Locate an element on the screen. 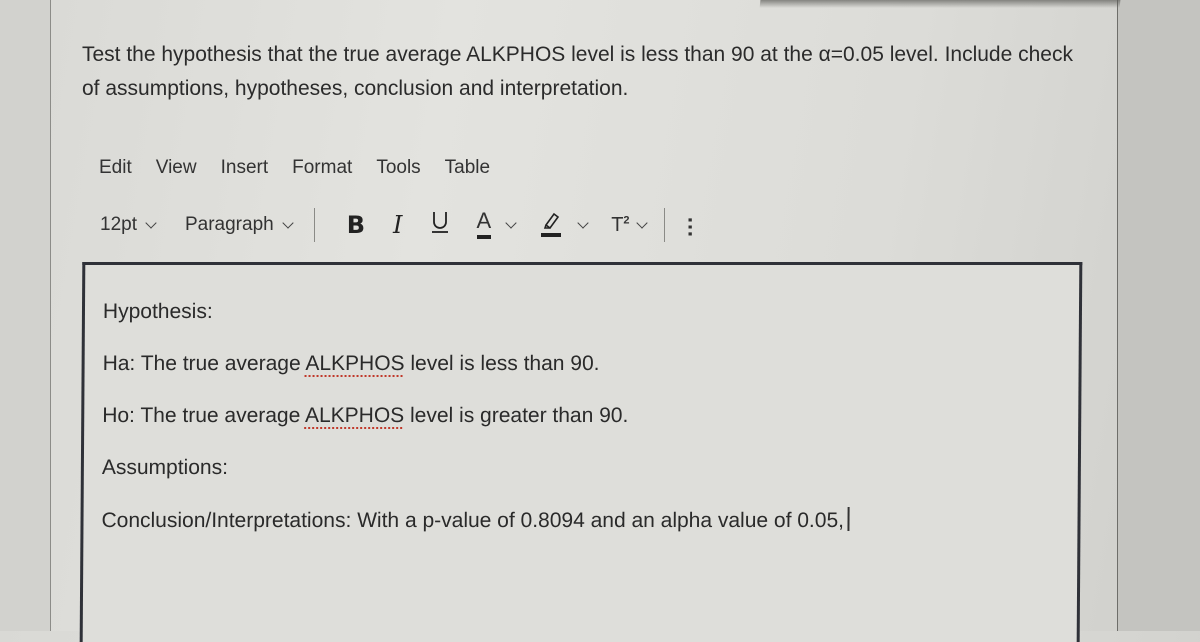 The width and height of the screenshot is (1200, 642). font-size-select: 12pt is located at coordinates (128, 225).